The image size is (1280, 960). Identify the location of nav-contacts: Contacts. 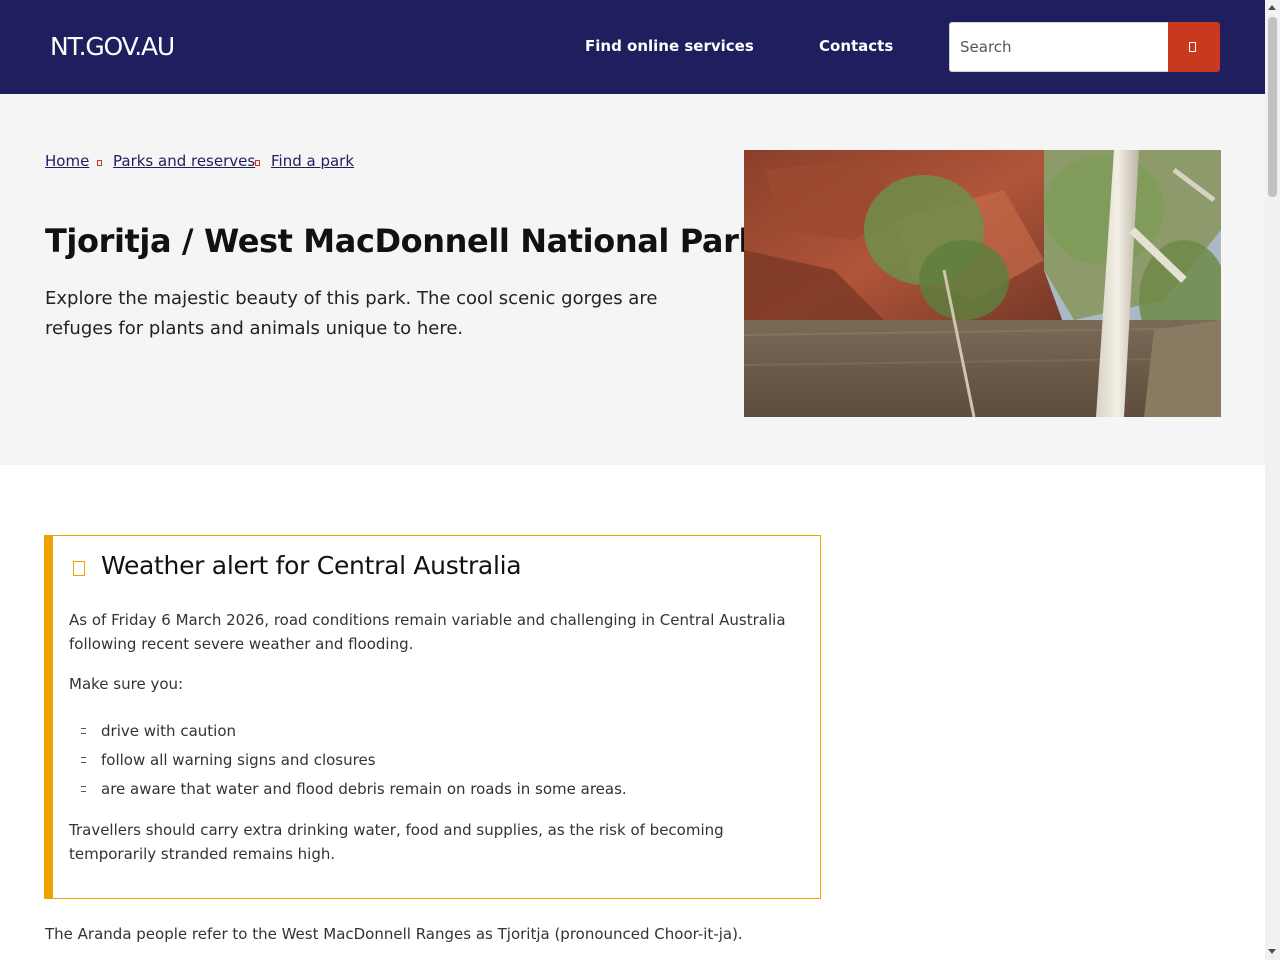
(856, 46).